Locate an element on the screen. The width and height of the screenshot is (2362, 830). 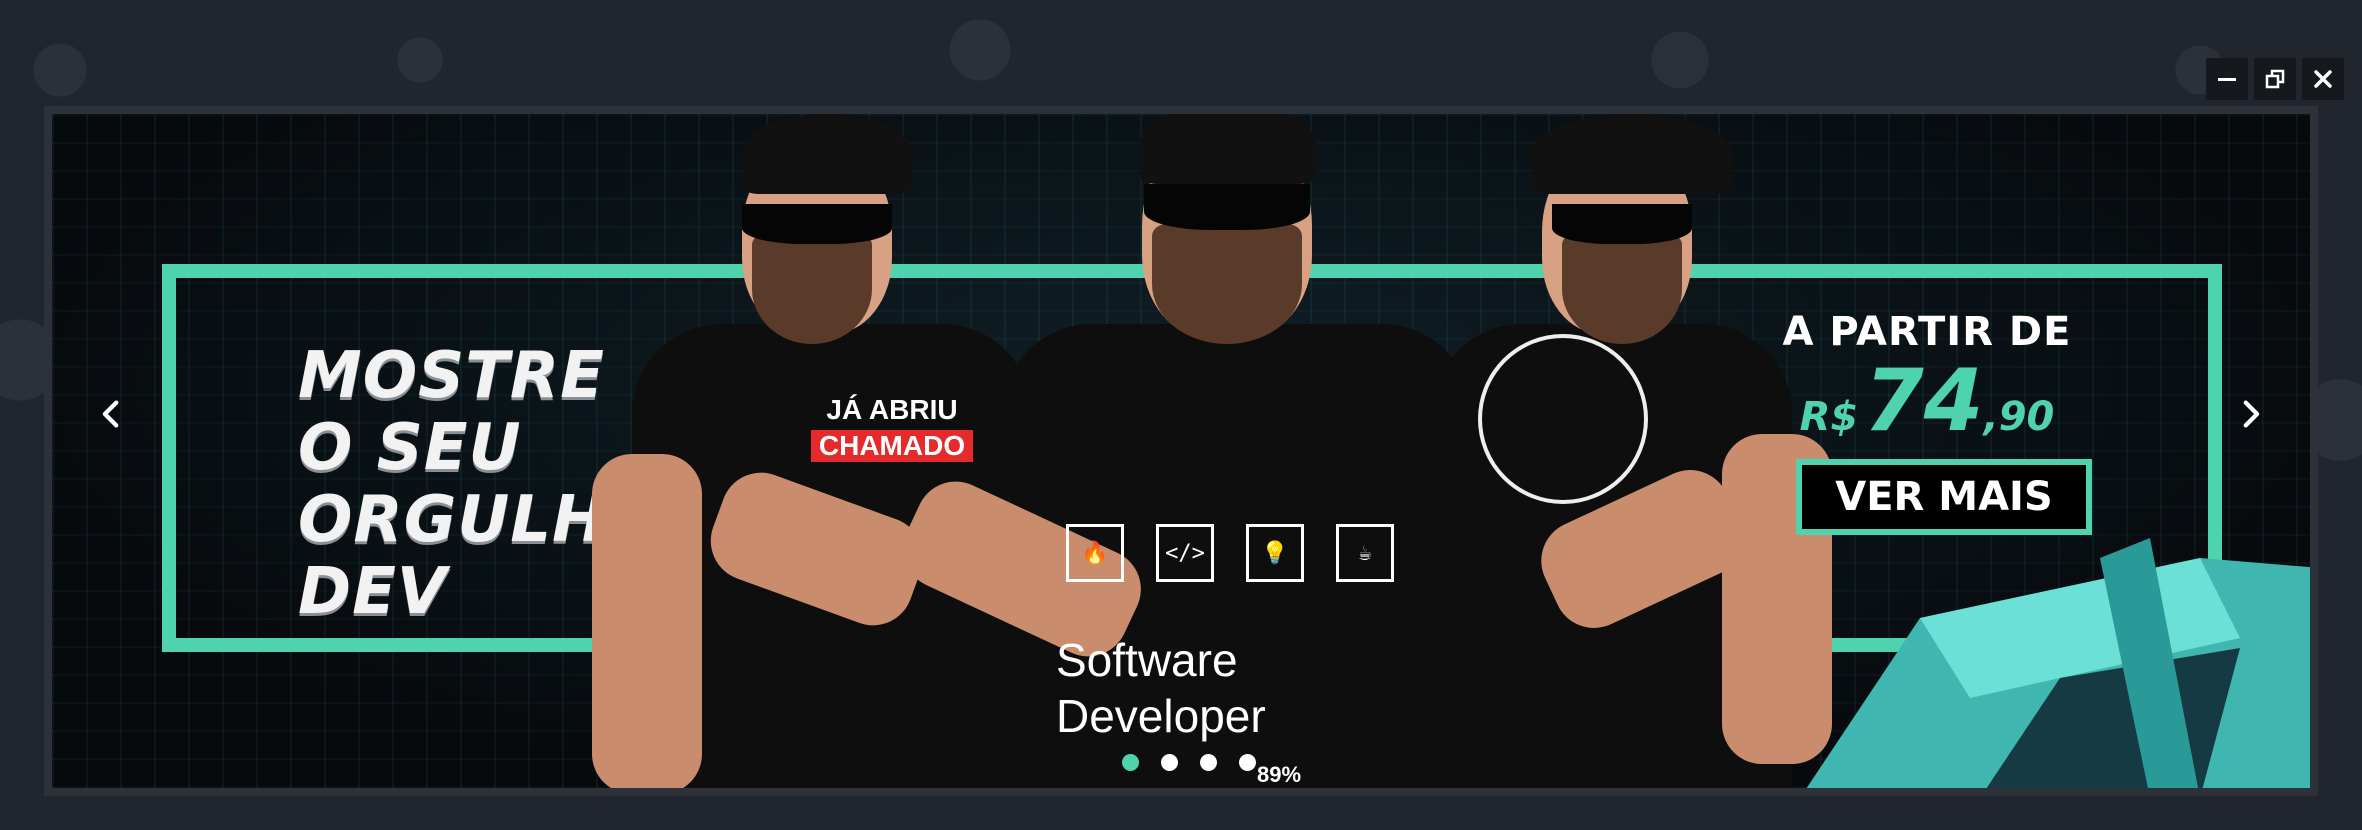
price-integer: 74 is located at coordinates (1923, 401).